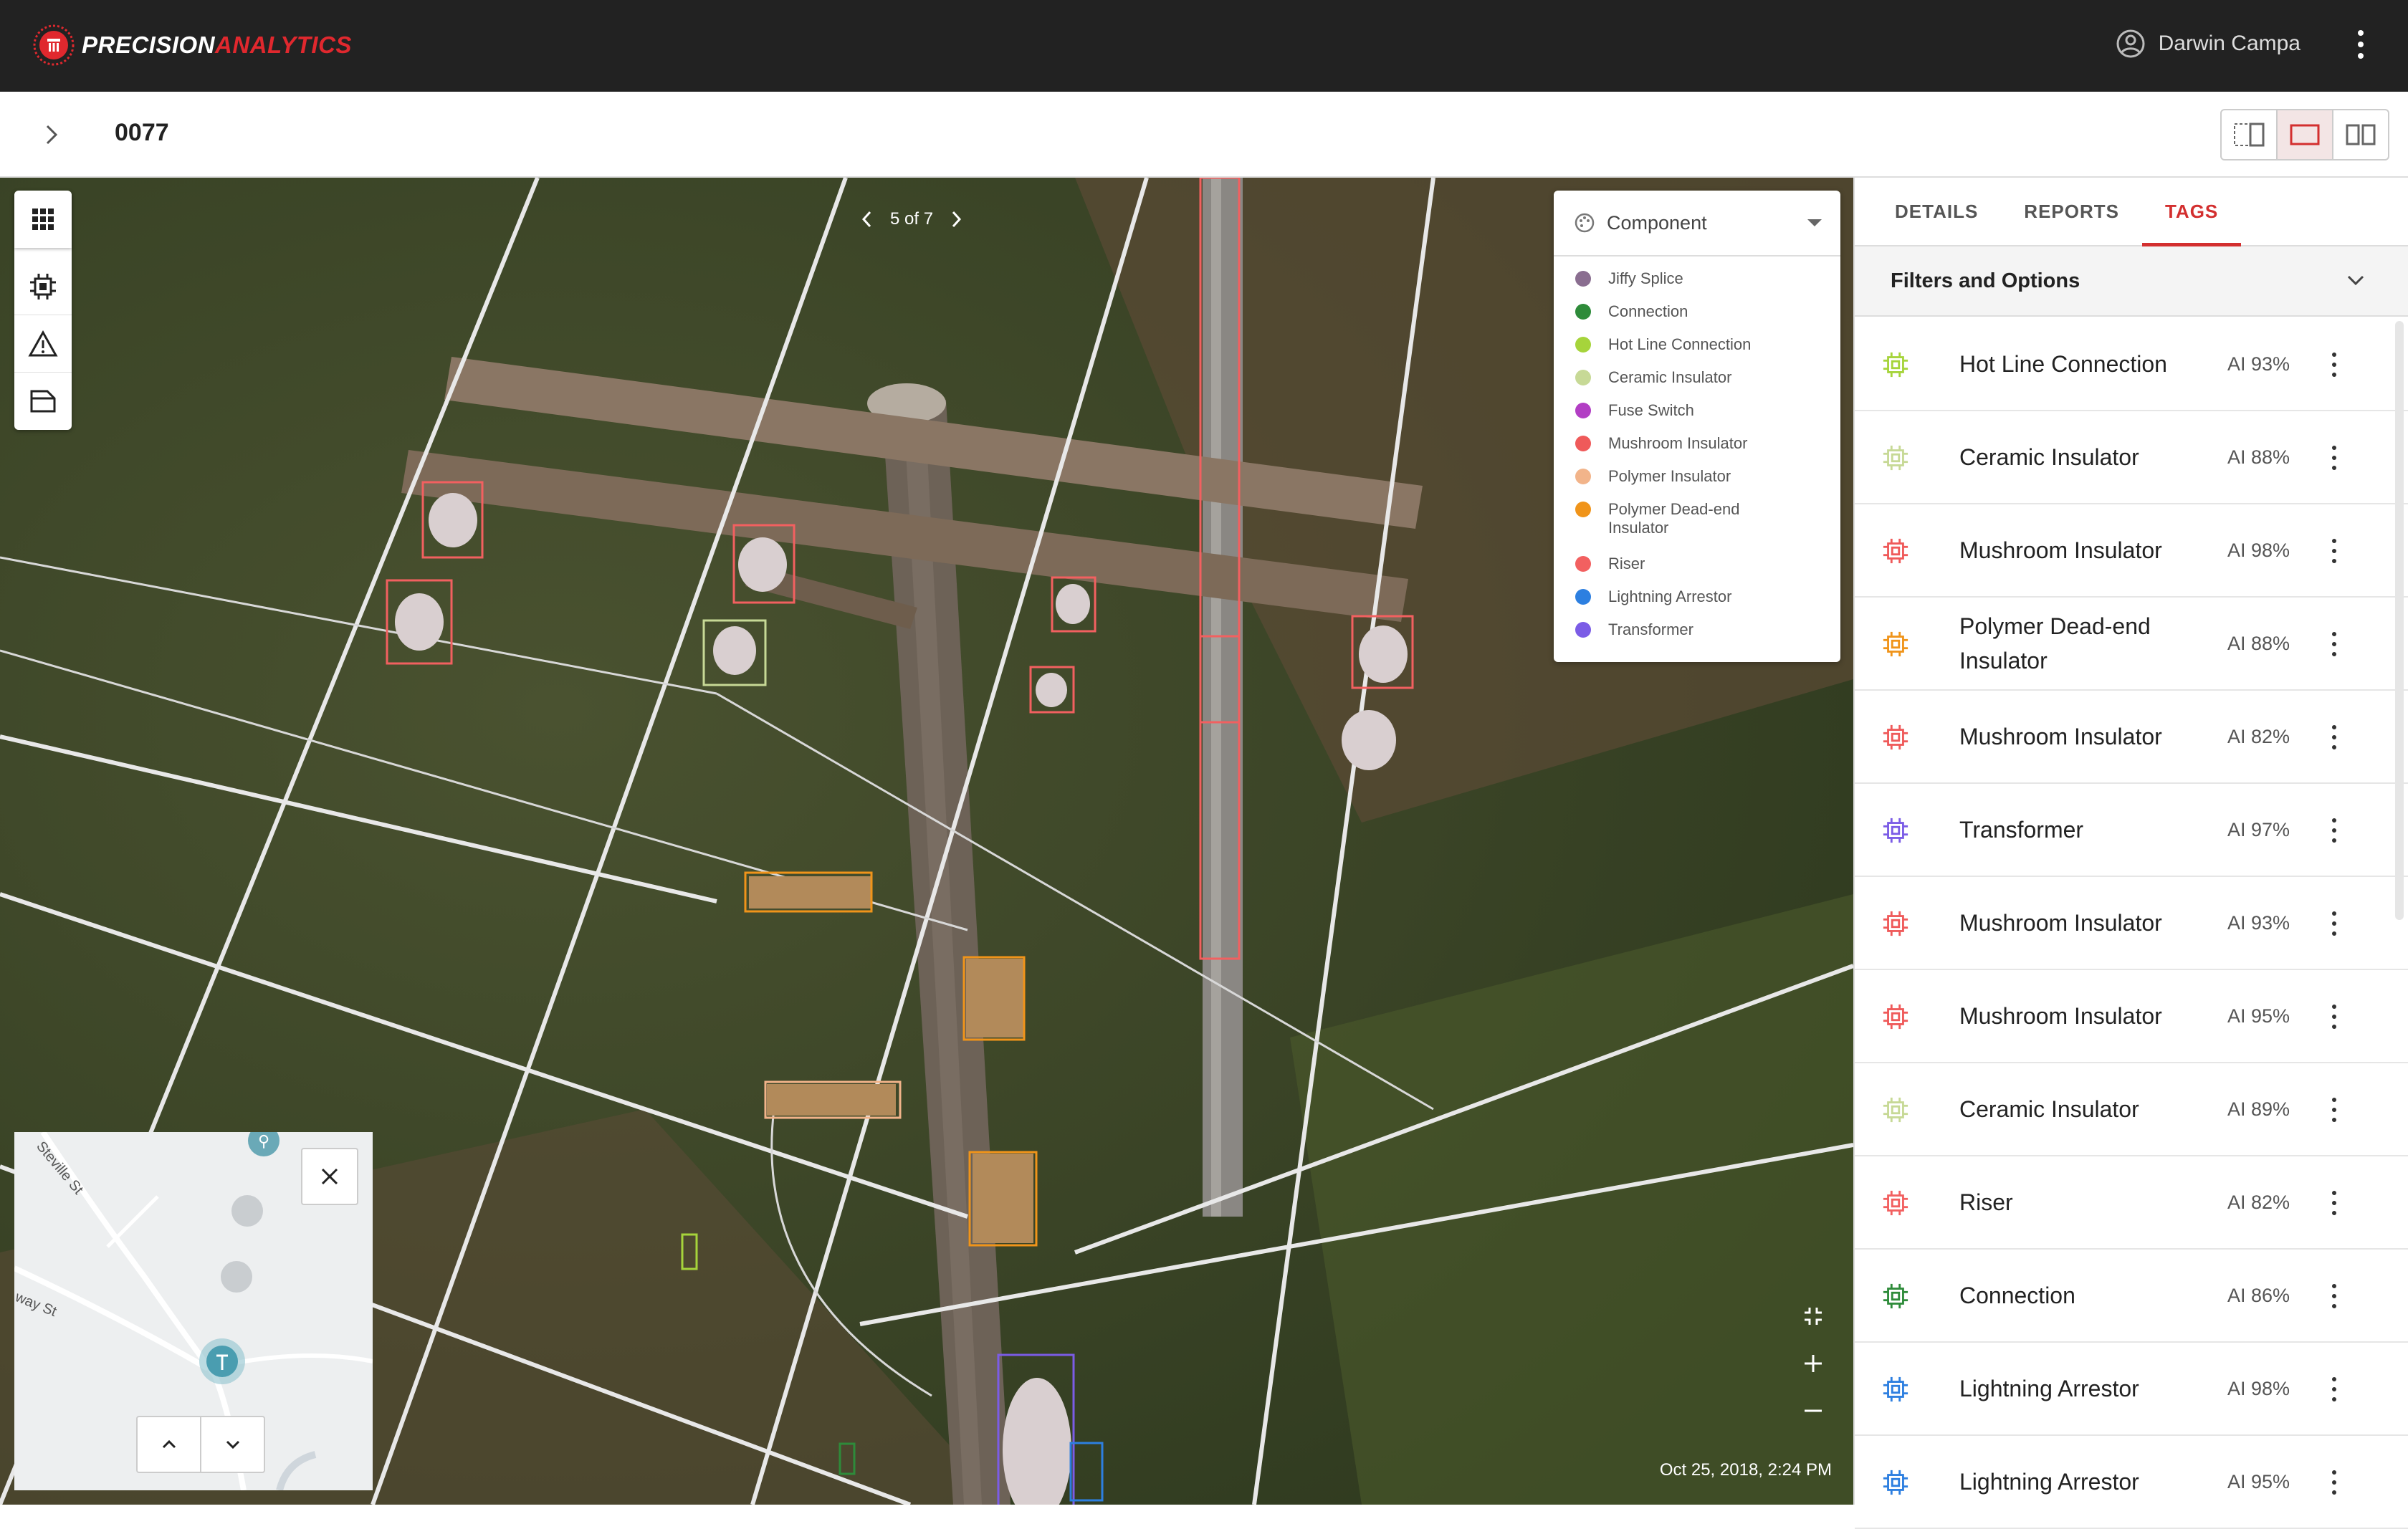 The width and height of the screenshot is (2408, 1529). Describe the element at coordinates (2360, 134) in the screenshot. I see `view-split-button` at that location.